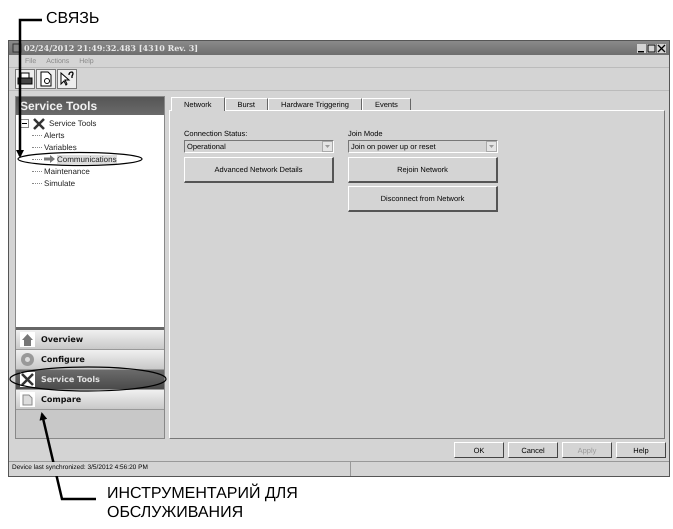 The image size is (673, 529). What do you see at coordinates (60, 183) in the screenshot?
I see `tree-item: Simulate` at bounding box center [60, 183].